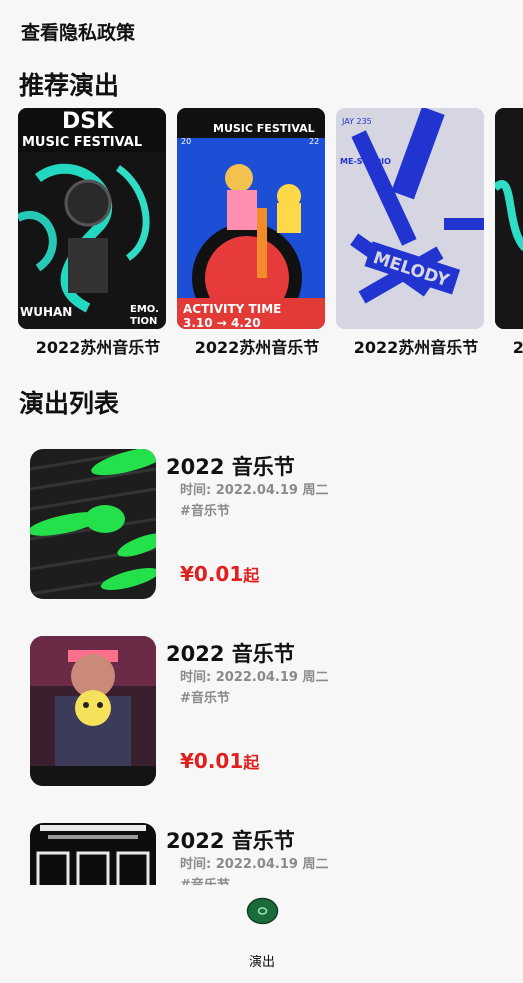  Describe the element at coordinates (222, 322) in the screenshot. I see `poster-text: 3.10 → 4.20` at that location.